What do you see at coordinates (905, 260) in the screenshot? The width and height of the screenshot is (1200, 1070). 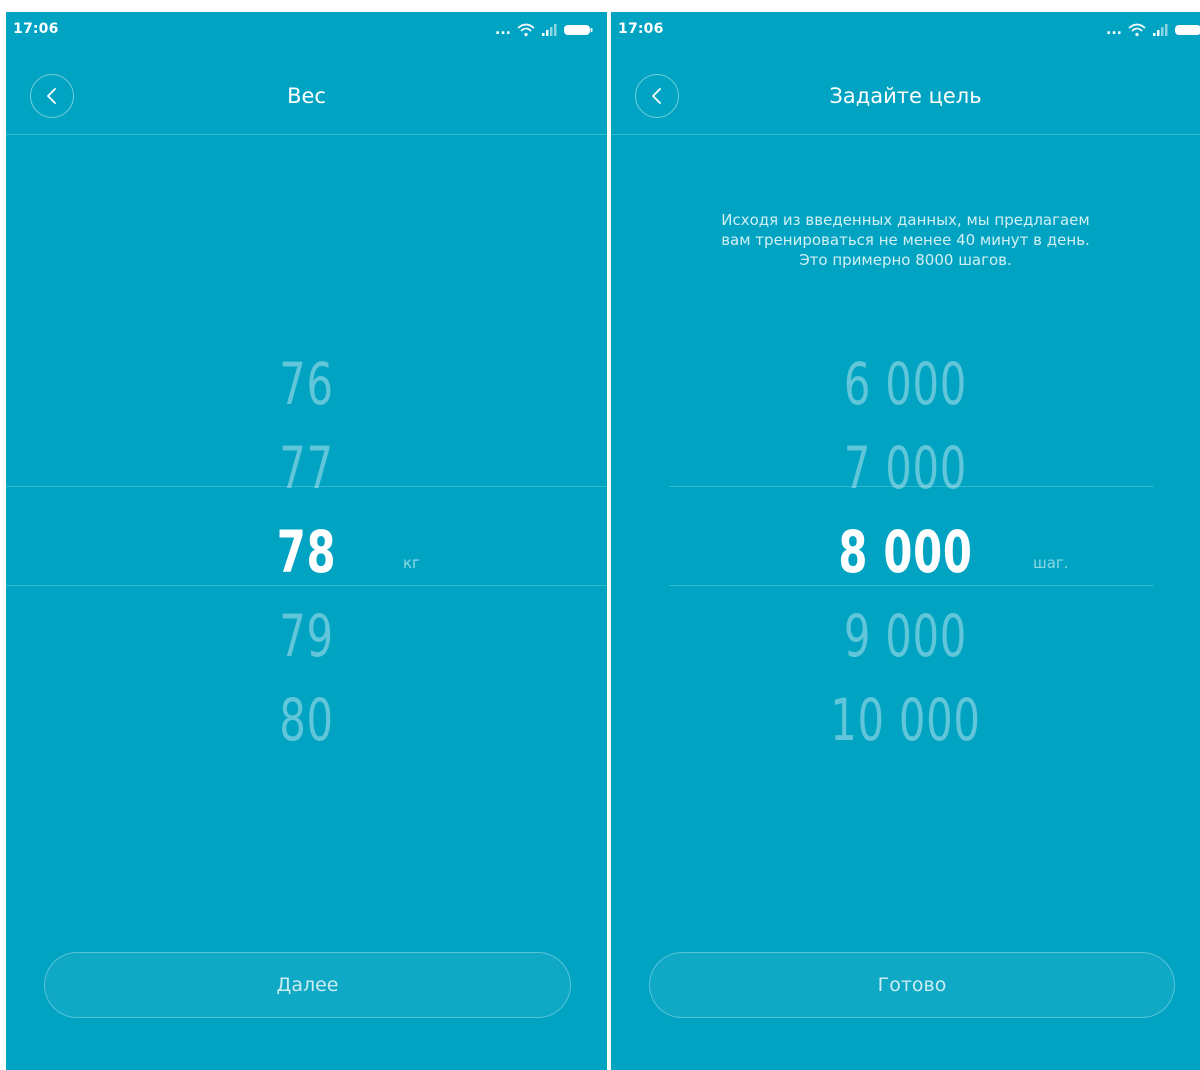 I see `recommendation-line: Это примерно 8000 шагов.` at bounding box center [905, 260].